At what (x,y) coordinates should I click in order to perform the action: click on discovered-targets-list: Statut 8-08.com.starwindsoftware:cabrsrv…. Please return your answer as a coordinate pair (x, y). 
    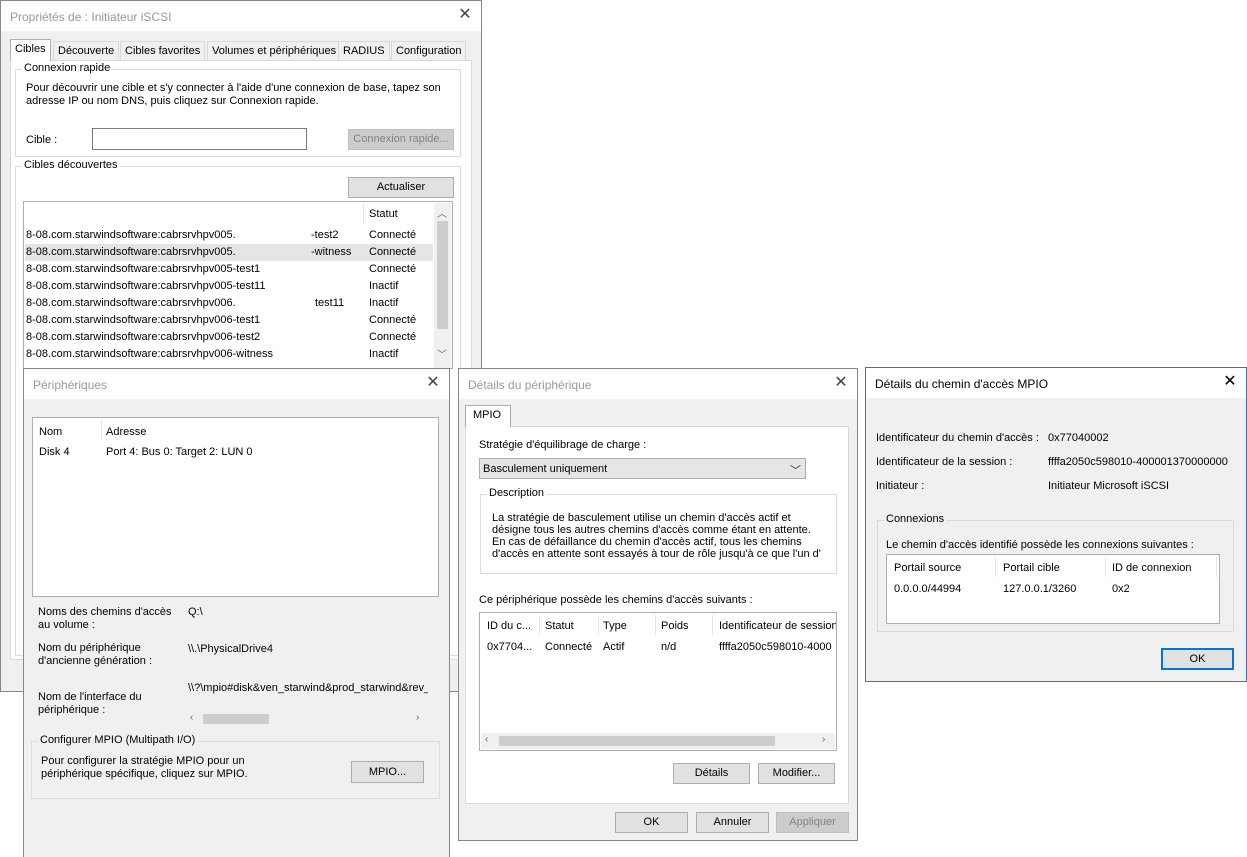
    Looking at the image, I should click on (238, 285).